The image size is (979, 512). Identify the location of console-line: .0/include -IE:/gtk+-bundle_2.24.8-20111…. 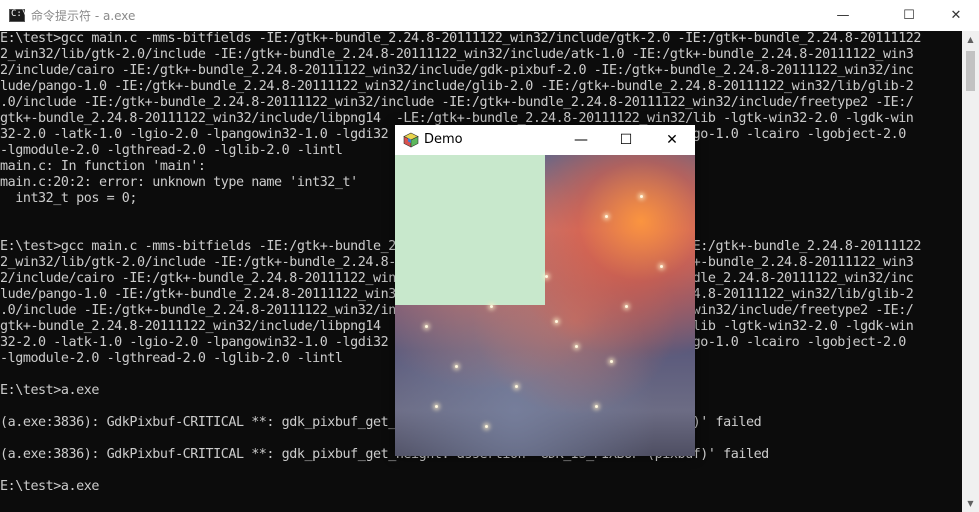
(457, 102).